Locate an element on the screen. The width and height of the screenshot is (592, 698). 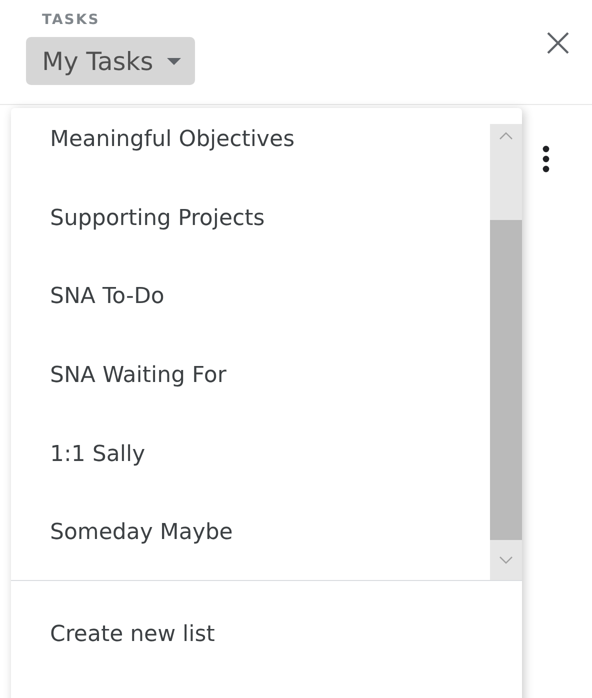
list-dropdown: My Tasks is located at coordinates (111, 61).